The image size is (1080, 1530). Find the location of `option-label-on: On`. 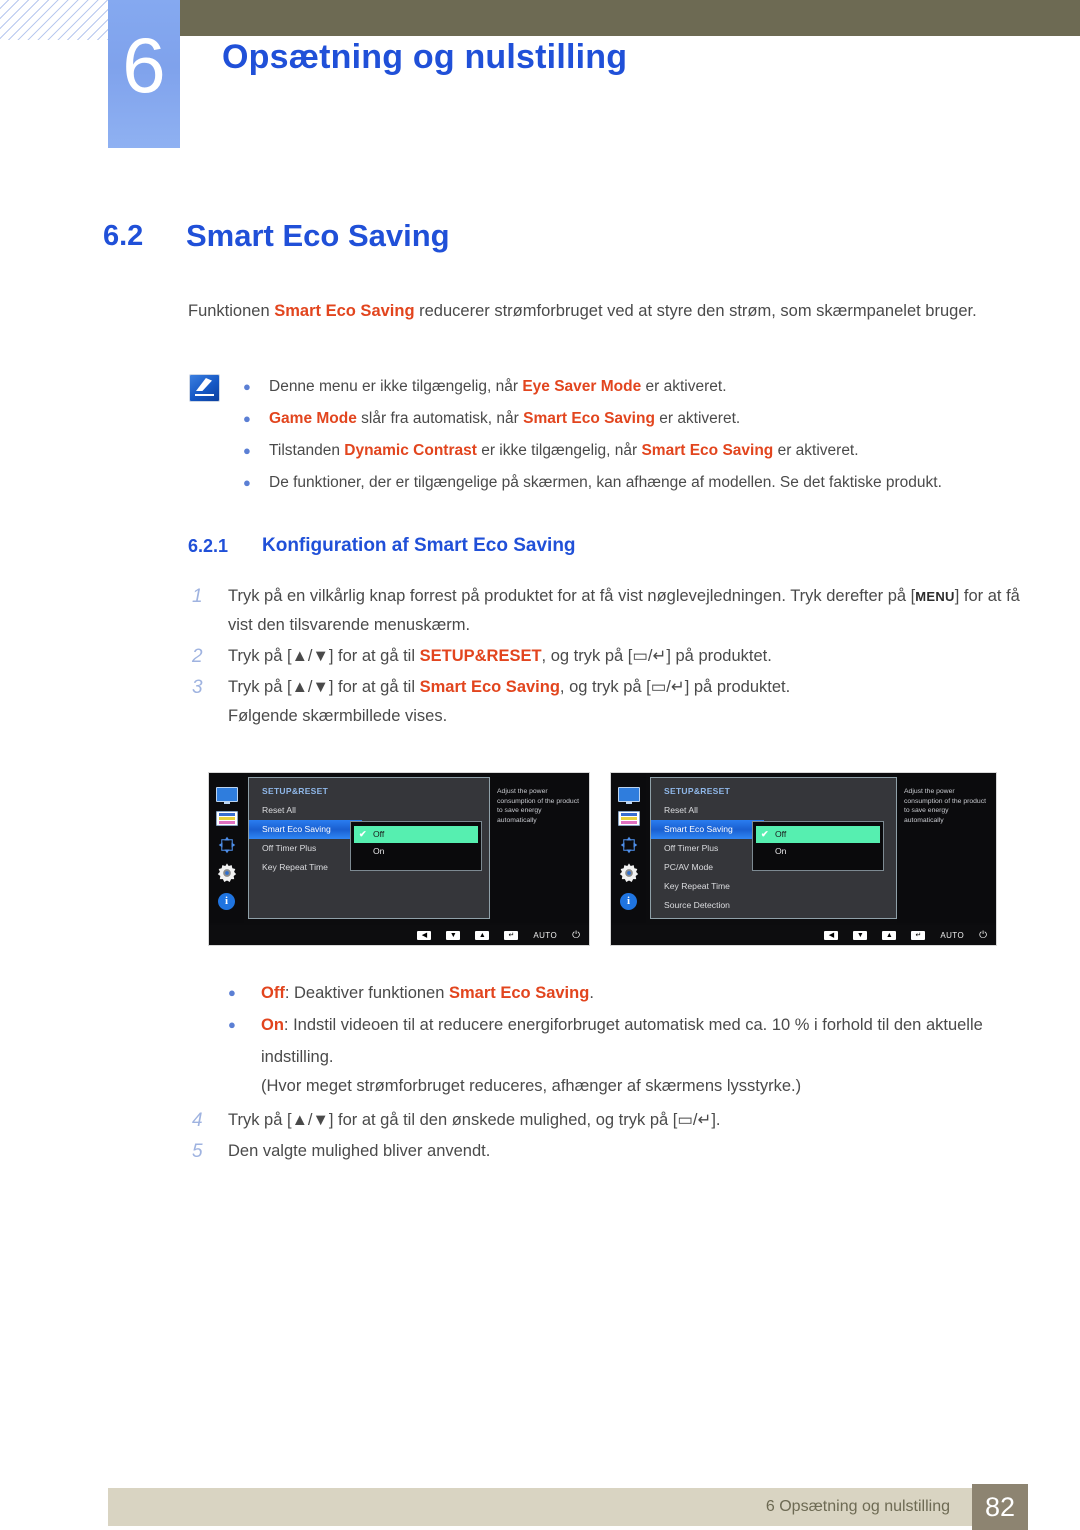

option-label-on: On is located at coordinates (272, 1025).